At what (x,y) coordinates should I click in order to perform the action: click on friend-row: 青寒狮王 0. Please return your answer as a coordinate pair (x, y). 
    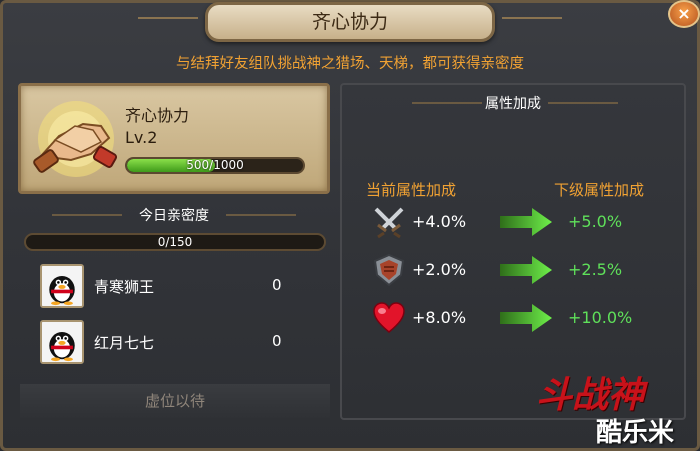
    Looking at the image, I should click on (181, 288).